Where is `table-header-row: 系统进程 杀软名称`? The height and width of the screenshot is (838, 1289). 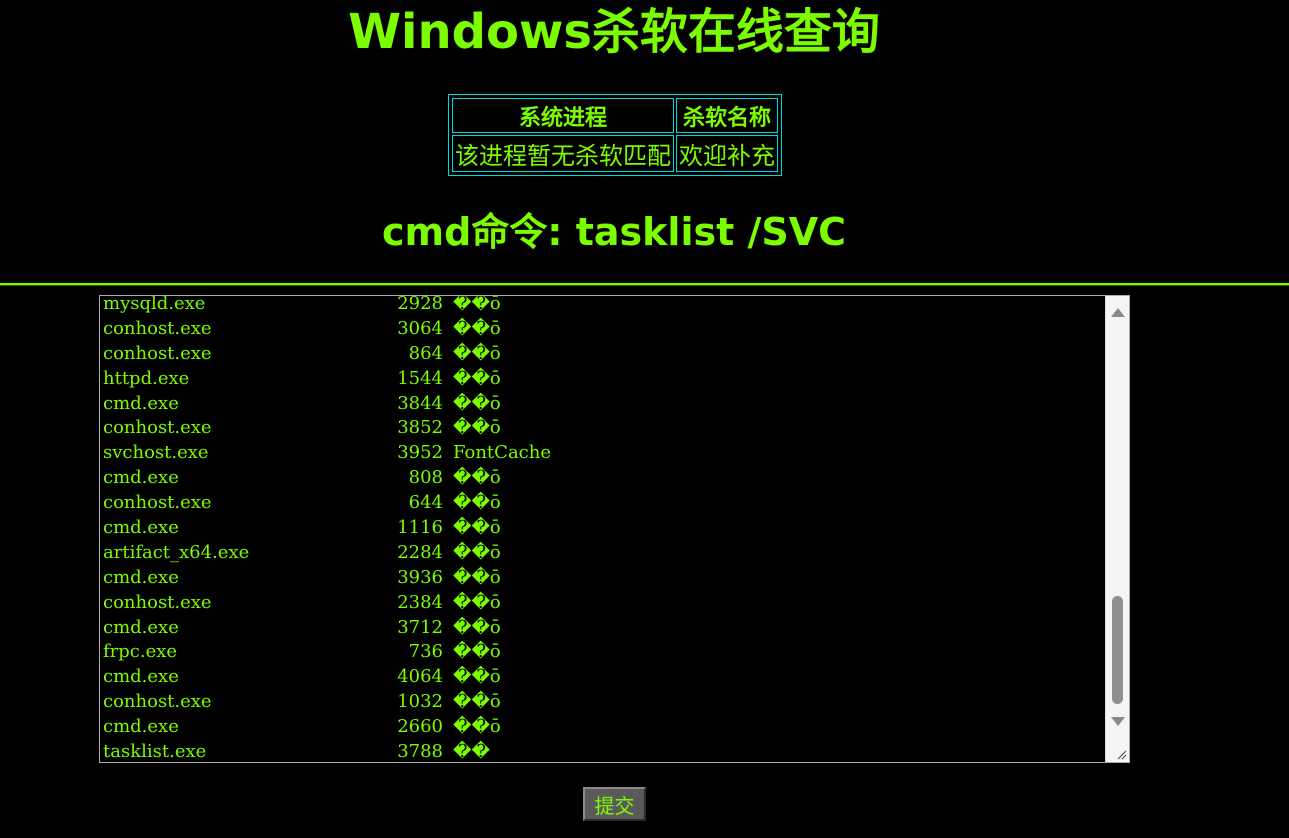
table-header-row: 系统进程 杀软名称 is located at coordinates (615, 115).